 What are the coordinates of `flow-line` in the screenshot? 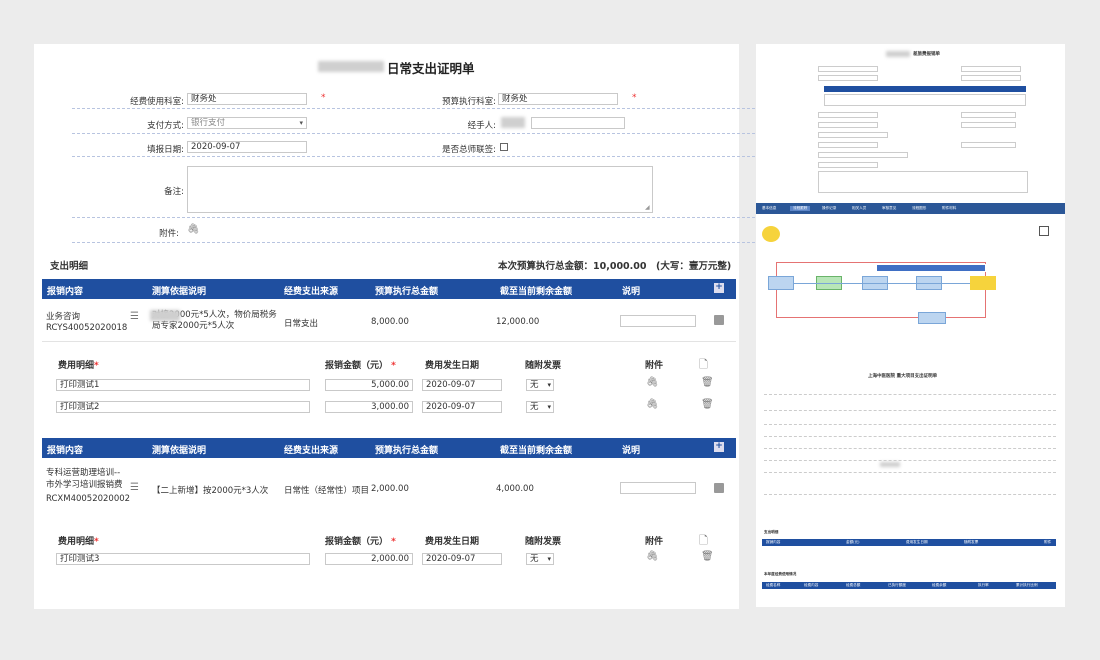 It's located at (882, 283).